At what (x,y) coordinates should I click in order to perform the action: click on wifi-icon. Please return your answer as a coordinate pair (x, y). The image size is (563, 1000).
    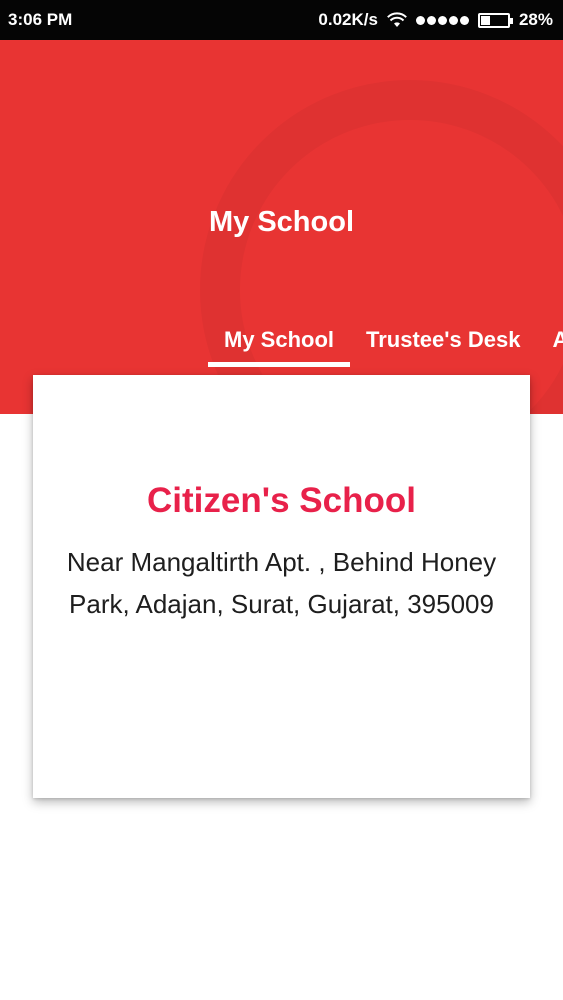
    Looking at the image, I should click on (397, 20).